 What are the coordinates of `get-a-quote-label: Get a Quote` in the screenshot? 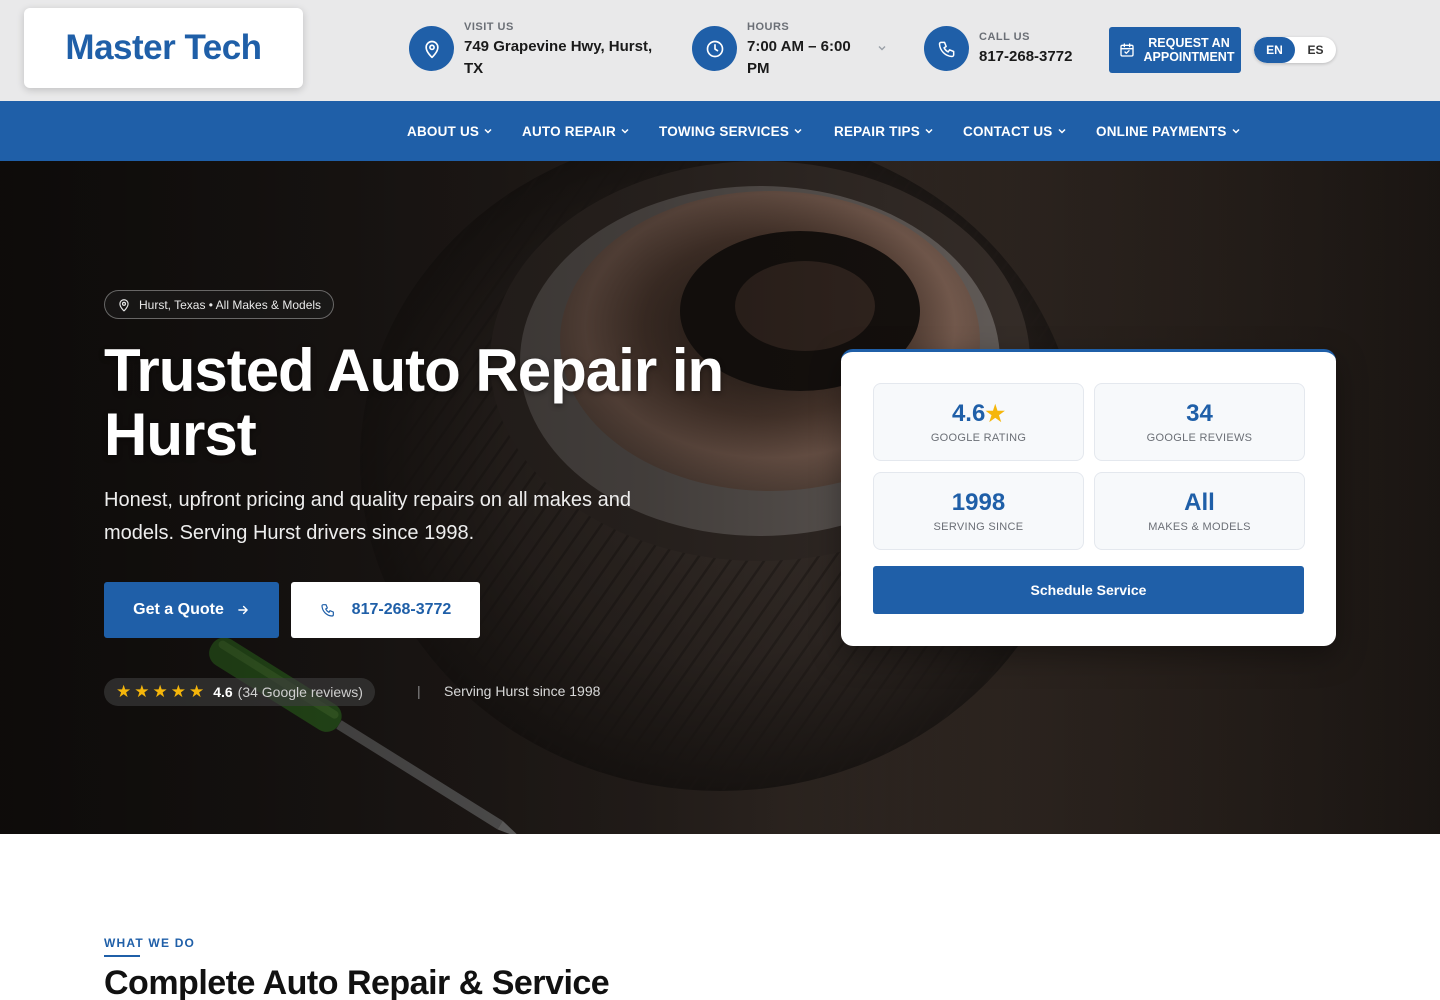 It's located at (178, 609).